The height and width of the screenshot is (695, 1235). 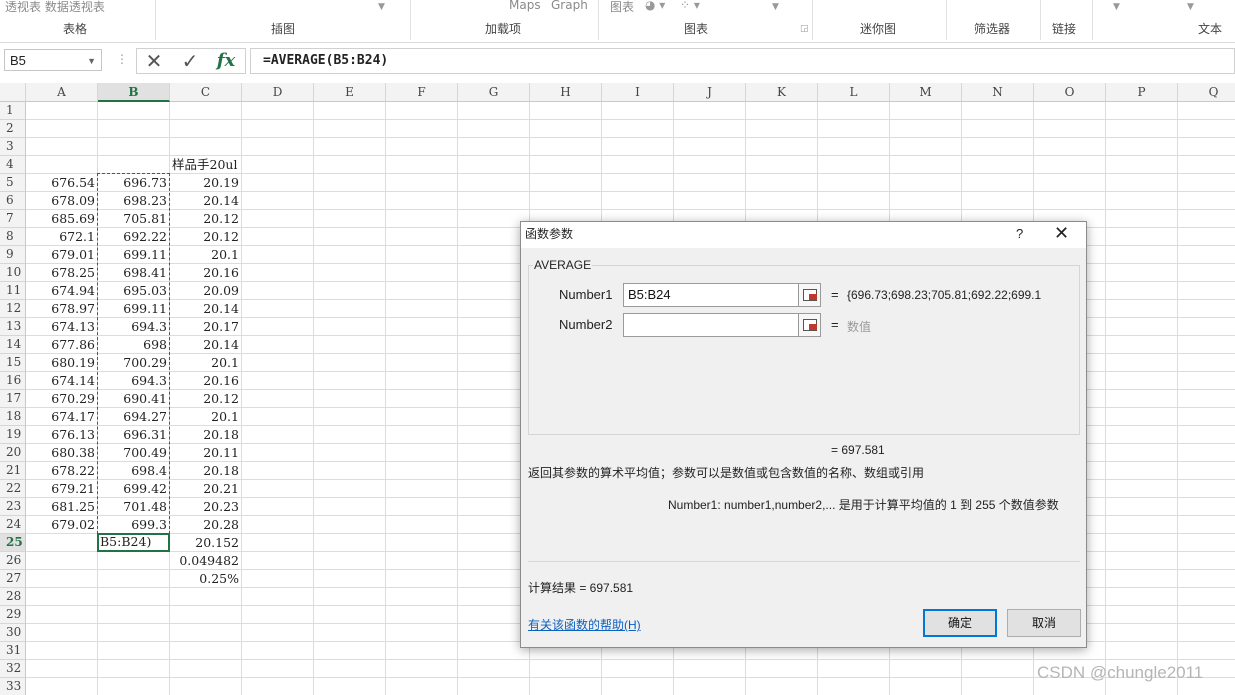 What do you see at coordinates (350, 291) in the screenshot?
I see `cell-e11` at bounding box center [350, 291].